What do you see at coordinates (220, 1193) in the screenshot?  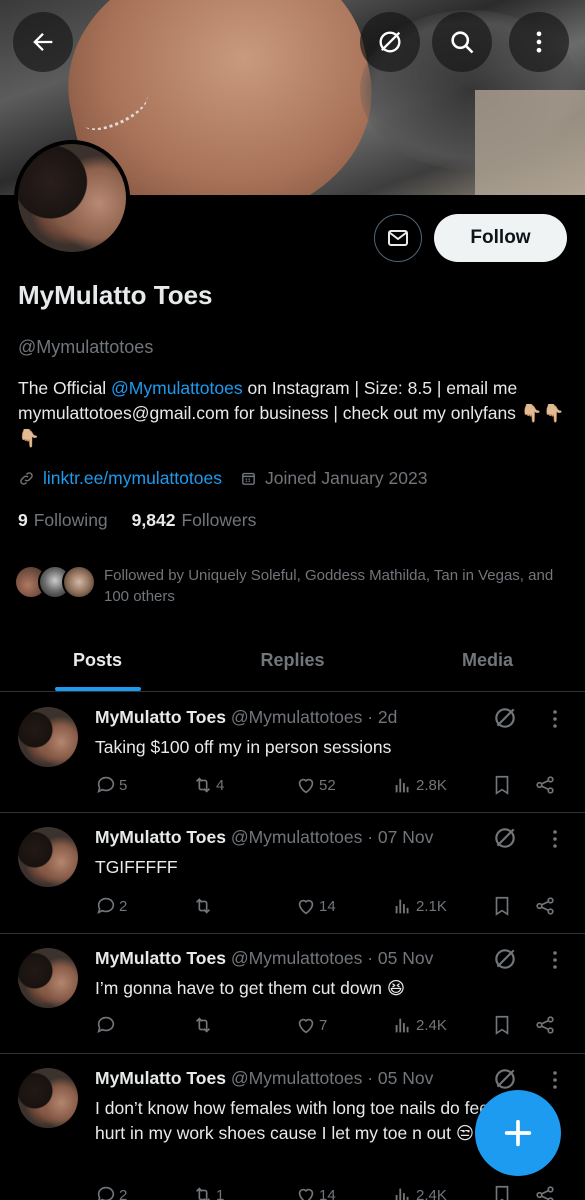 I see `repost-count: 1` at bounding box center [220, 1193].